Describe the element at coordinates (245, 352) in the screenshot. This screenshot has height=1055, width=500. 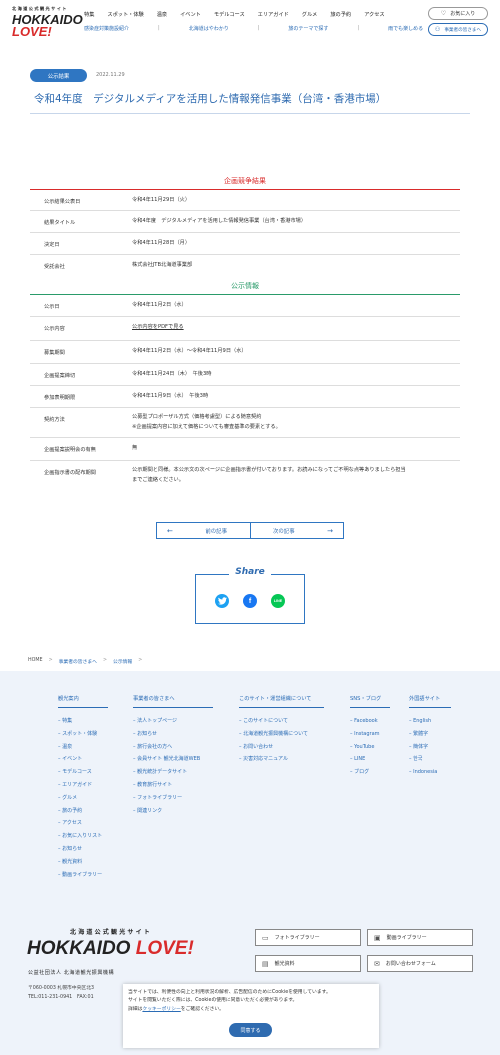
I see `table-row: 募集期間 令和4年11月2日（水）〜令和4年11月9日（水）` at that location.